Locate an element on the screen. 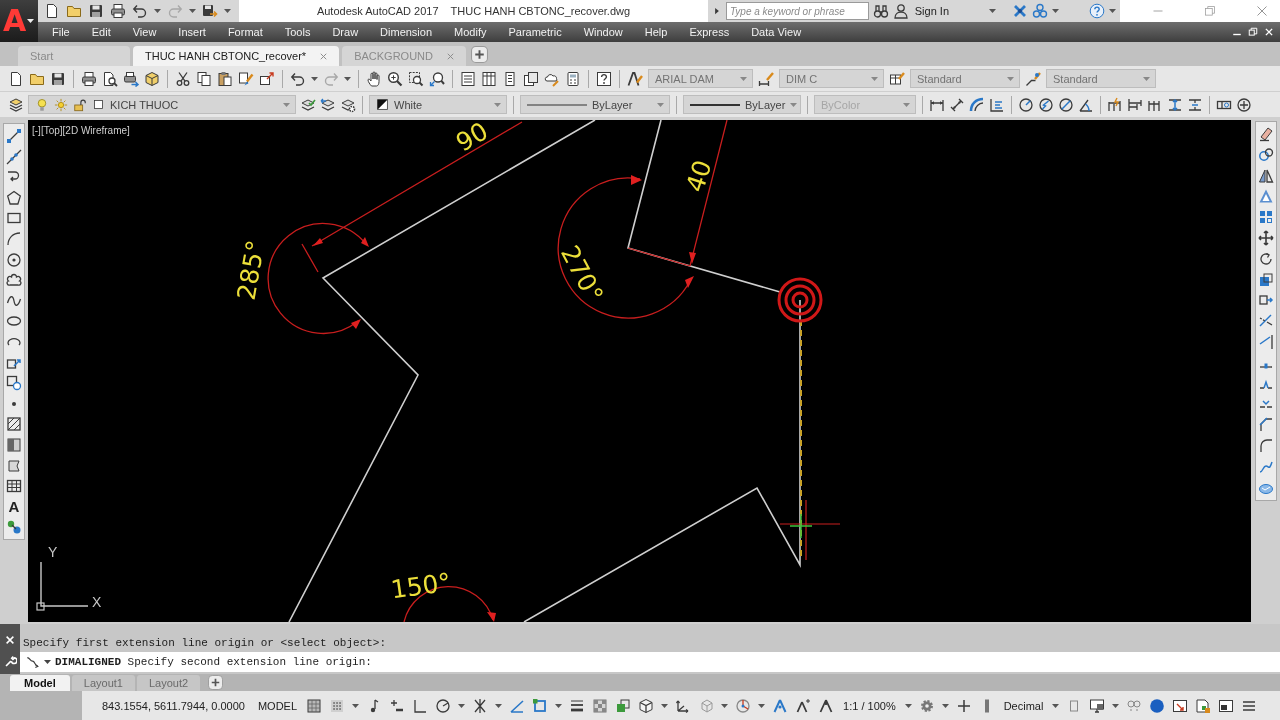 The height and width of the screenshot is (720, 1280). menu-item: Help is located at coordinates (656, 32).